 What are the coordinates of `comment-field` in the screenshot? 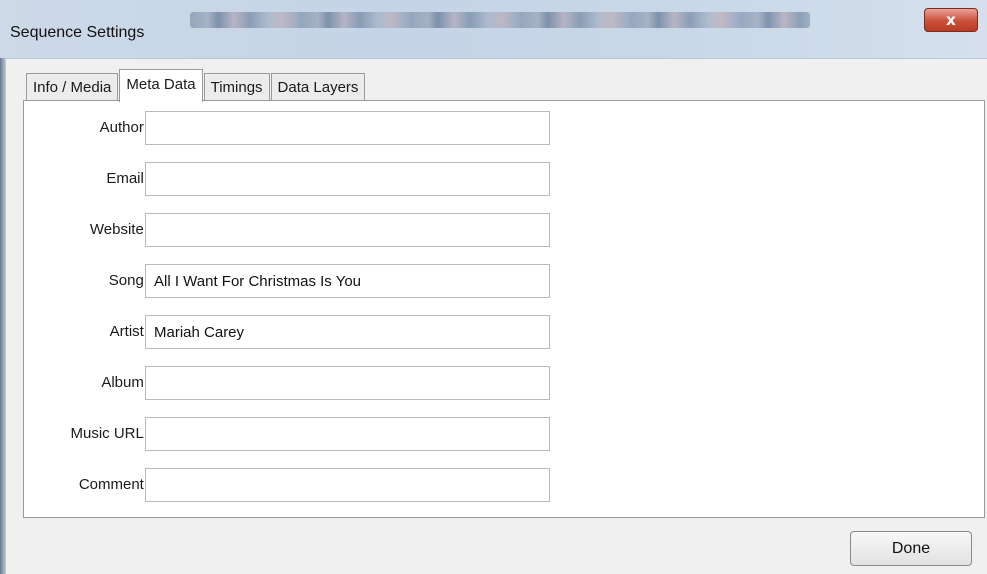 It's located at (347, 485).